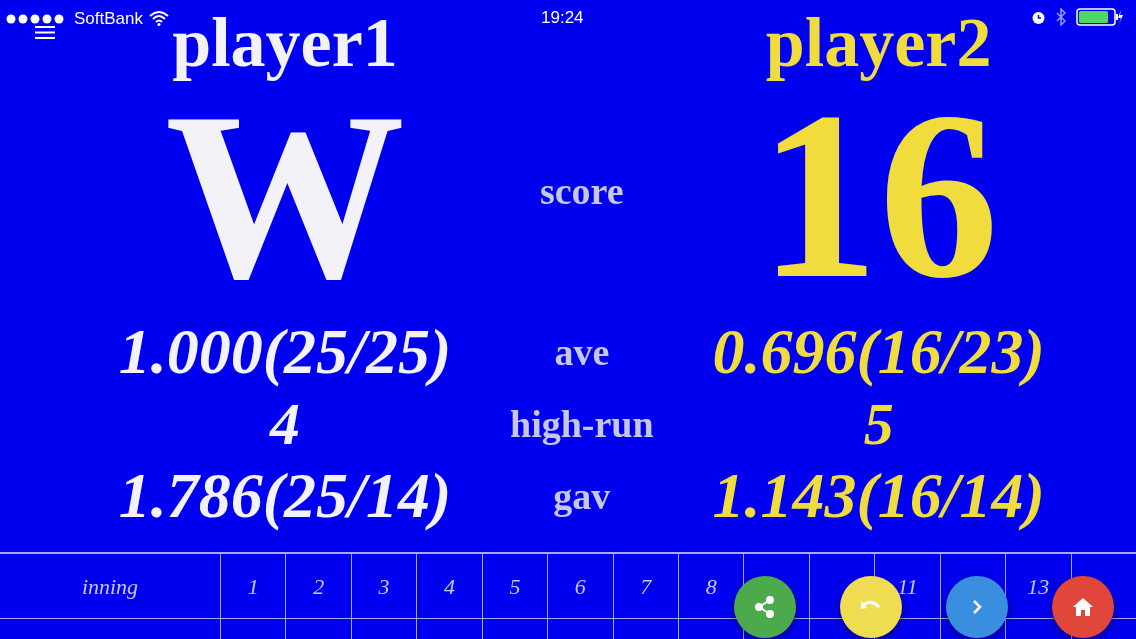 Image resolution: width=1136 pixels, height=639 pixels. What do you see at coordinates (711, 586) in the screenshot?
I see `score-cell-text: 8` at bounding box center [711, 586].